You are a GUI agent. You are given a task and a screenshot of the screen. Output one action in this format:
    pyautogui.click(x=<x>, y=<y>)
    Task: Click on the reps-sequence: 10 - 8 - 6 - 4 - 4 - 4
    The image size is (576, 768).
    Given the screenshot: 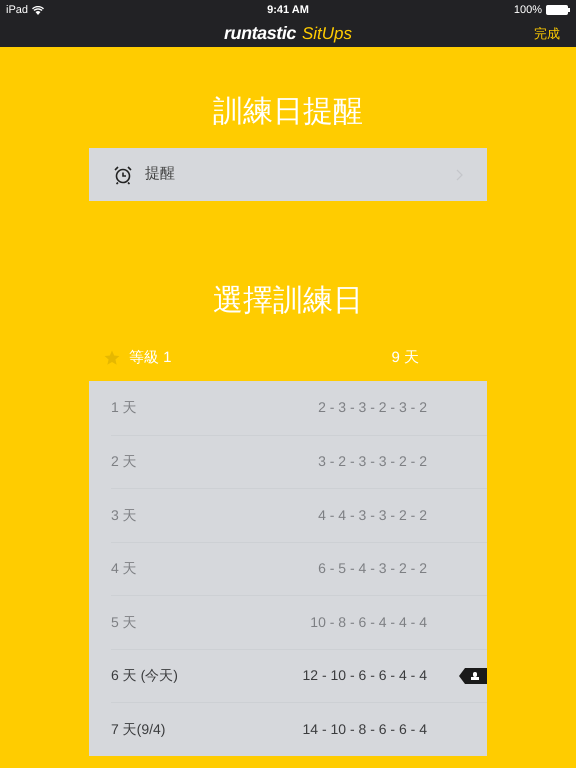 What is the action you would take?
    pyautogui.click(x=368, y=622)
    